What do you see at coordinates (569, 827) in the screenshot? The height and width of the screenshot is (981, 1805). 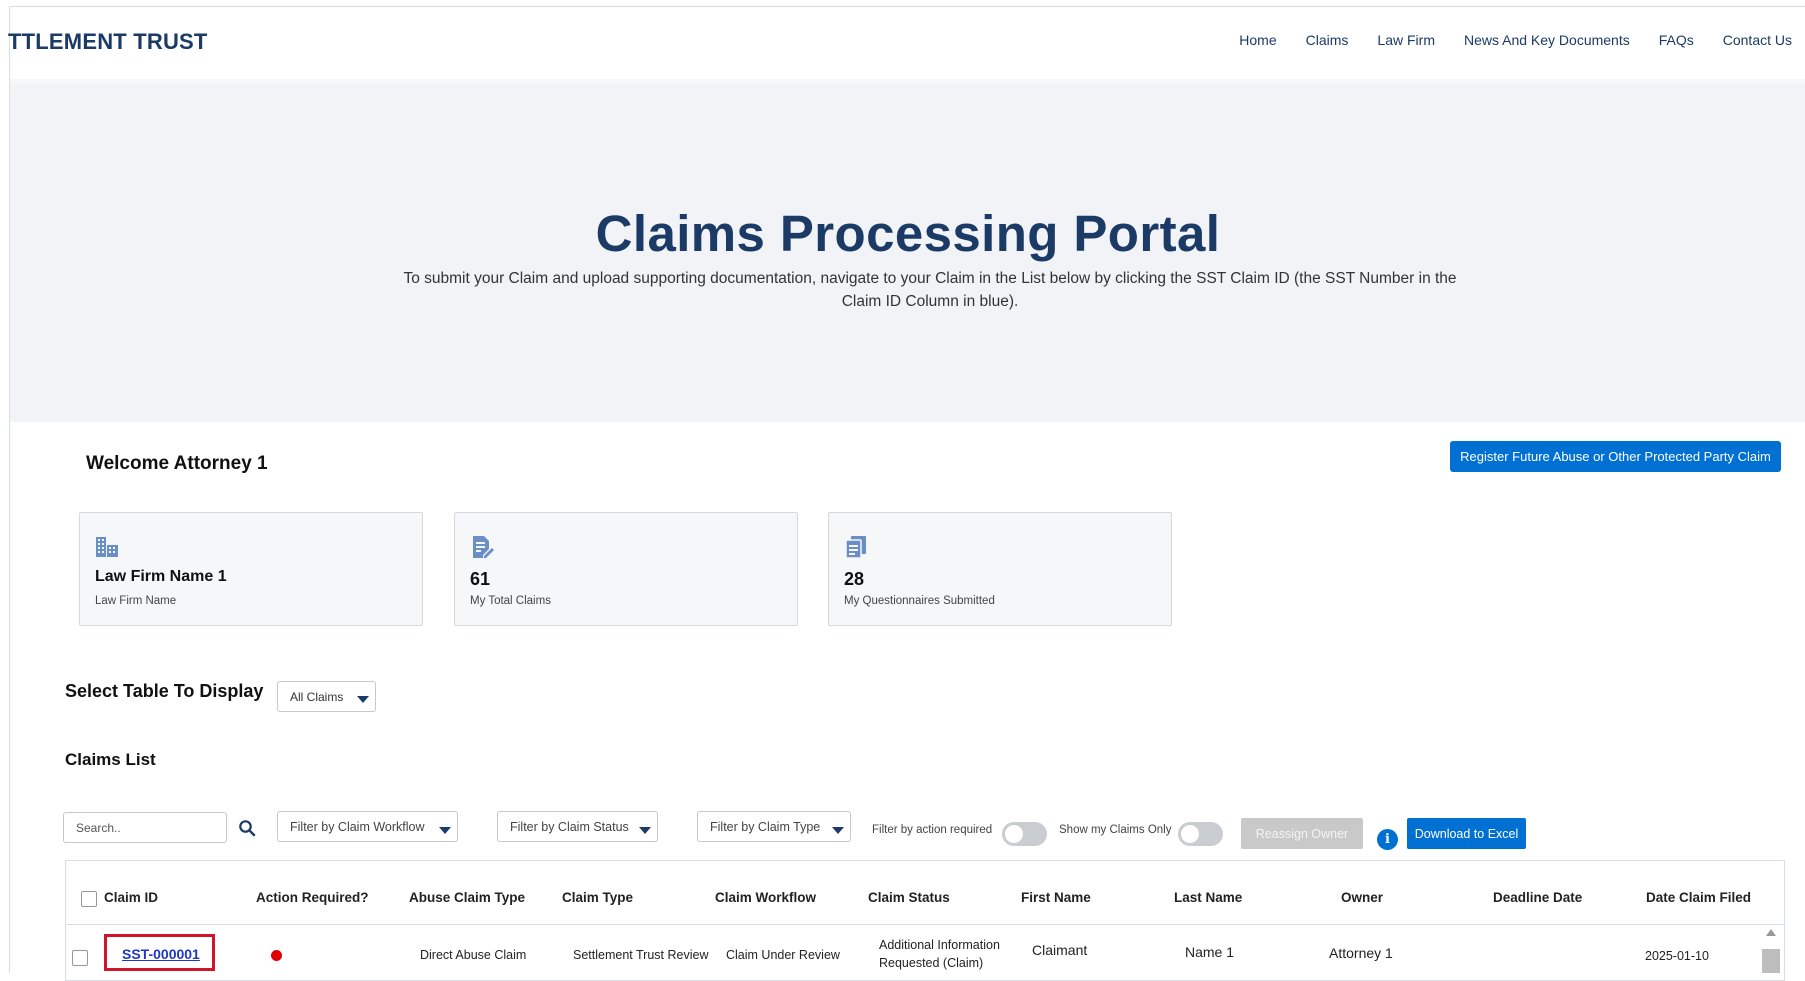 I see `filter-claim-status-label: Filter by Claim Status` at bounding box center [569, 827].